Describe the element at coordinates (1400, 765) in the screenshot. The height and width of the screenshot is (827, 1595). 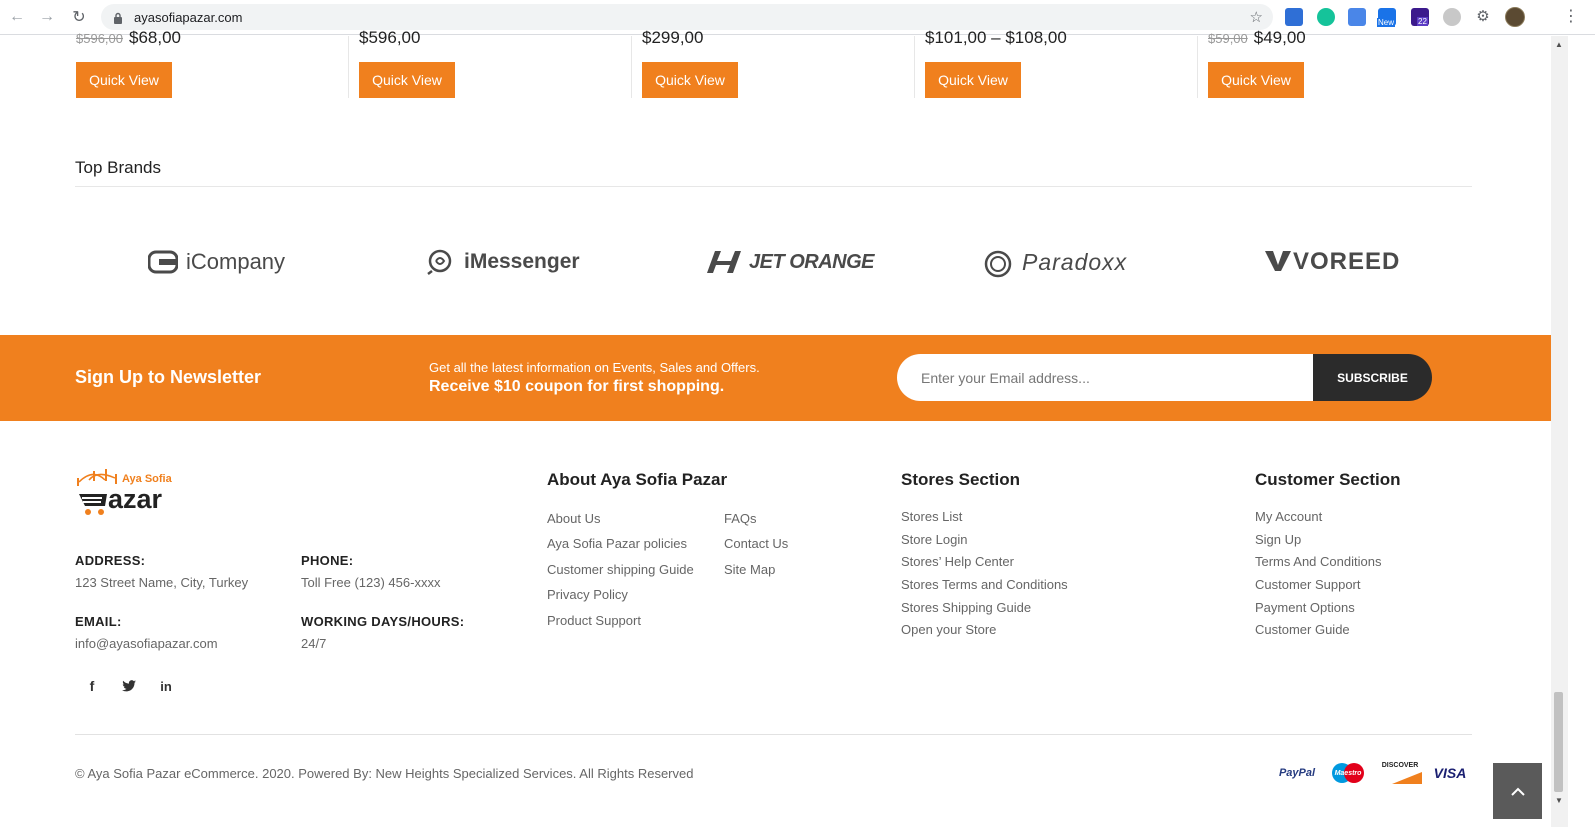
I see `discover-label: DISCOVER` at that location.